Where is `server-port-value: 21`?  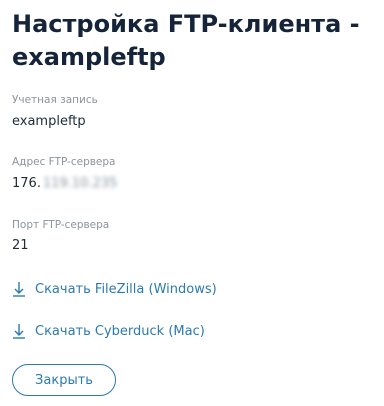 server-port-value: 21 is located at coordinates (20, 245).